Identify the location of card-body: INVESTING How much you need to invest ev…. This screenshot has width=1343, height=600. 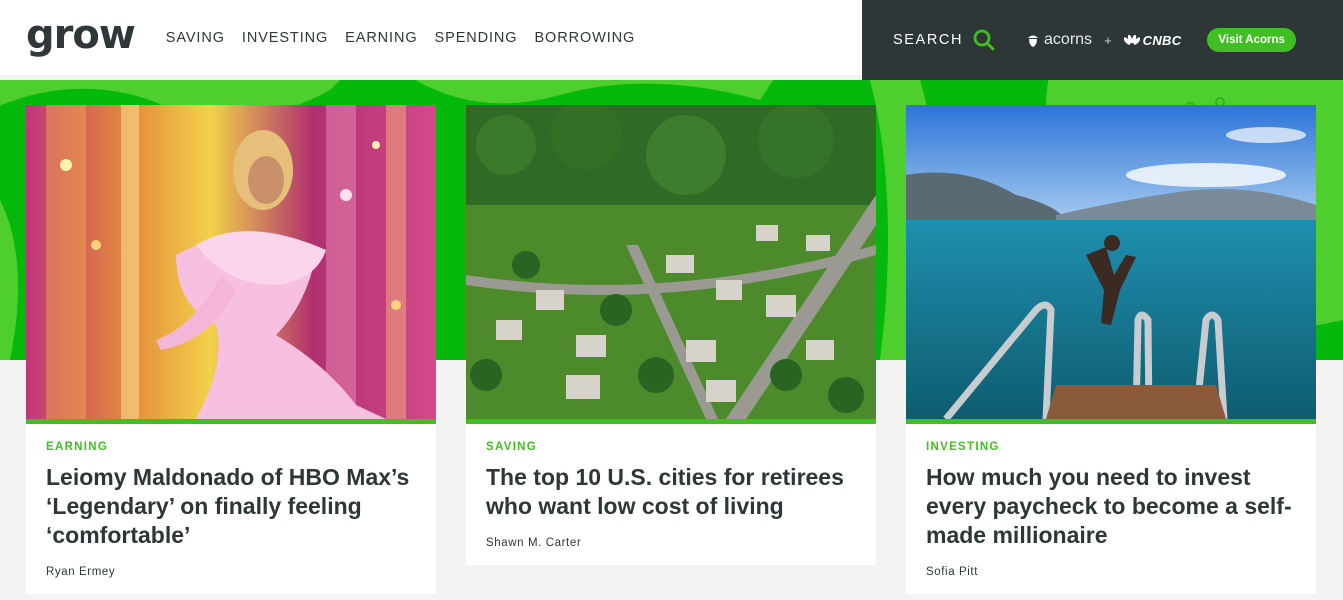
(1111, 509).